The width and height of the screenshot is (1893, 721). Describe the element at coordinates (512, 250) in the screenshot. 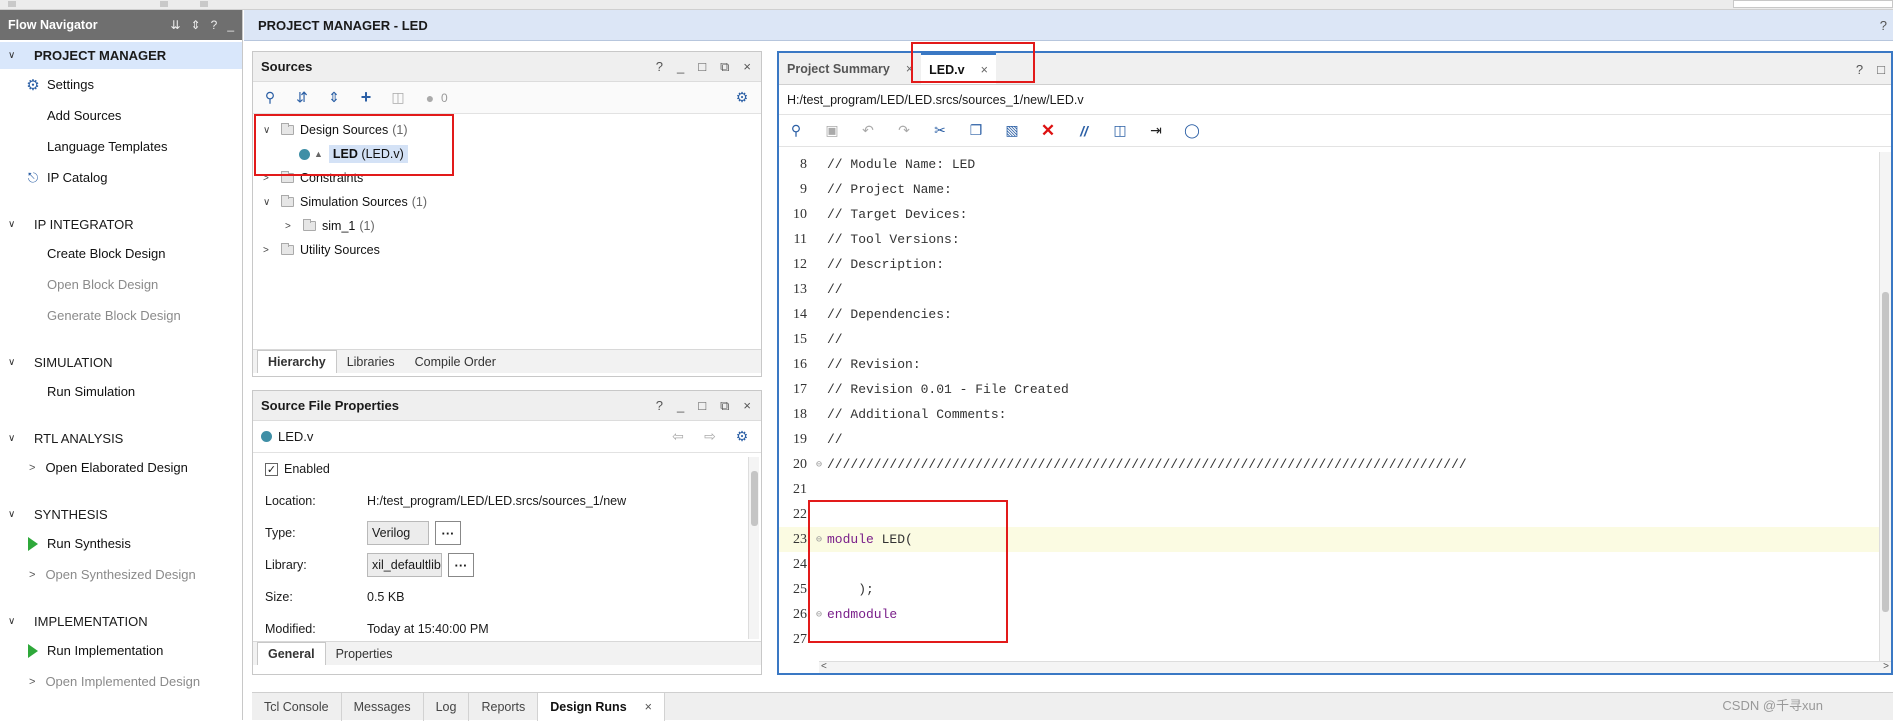

I see `tree-utility-sources: > Utility Sources` at that location.